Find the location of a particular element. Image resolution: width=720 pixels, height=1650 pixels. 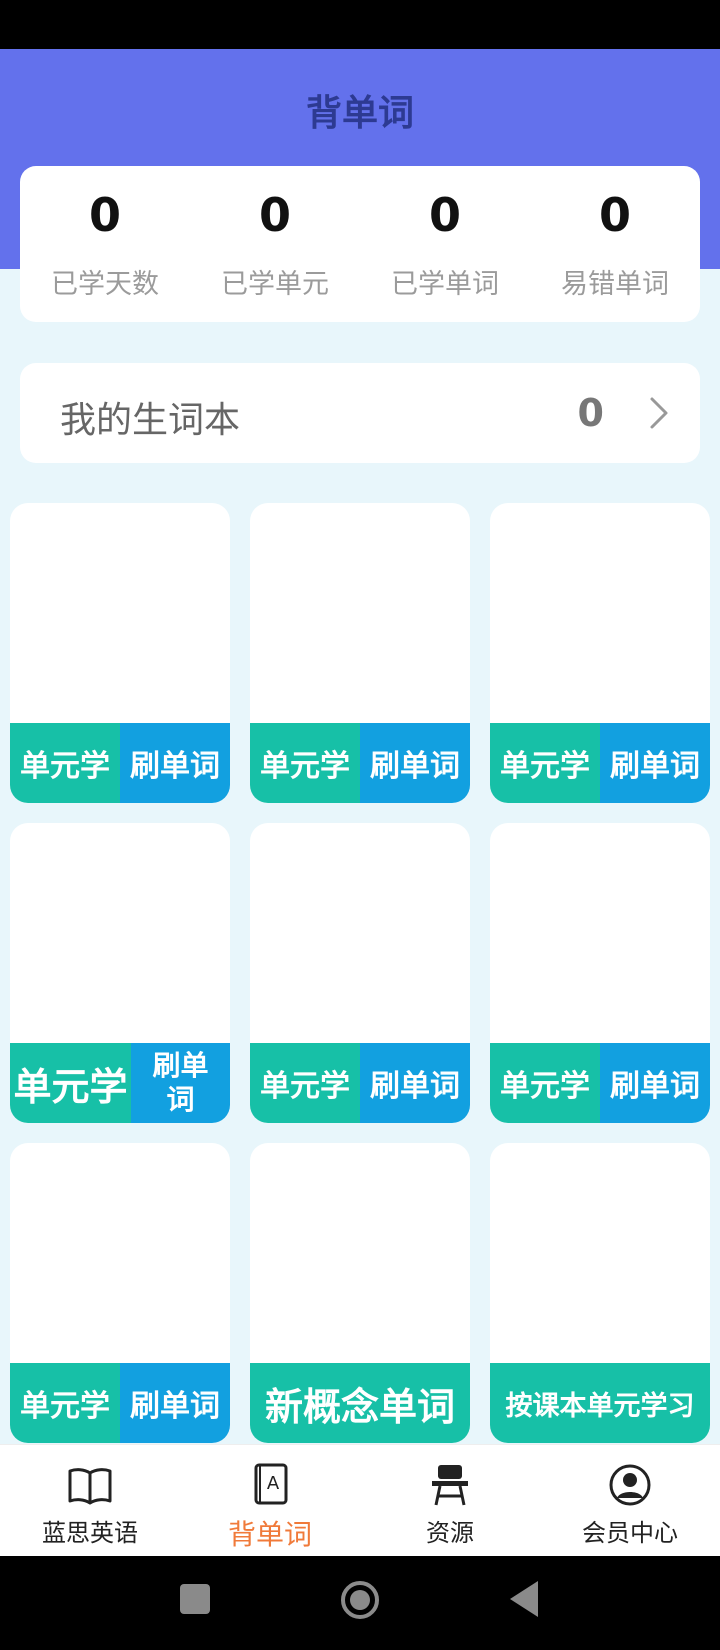

stat-label: 已学单词 is located at coordinates (445, 284).